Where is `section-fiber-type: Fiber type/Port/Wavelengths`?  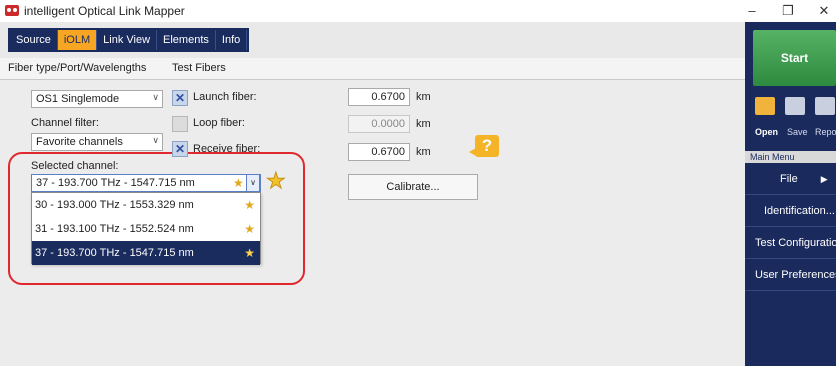 section-fiber-type: Fiber type/Port/Wavelengths is located at coordinates (77, 68).